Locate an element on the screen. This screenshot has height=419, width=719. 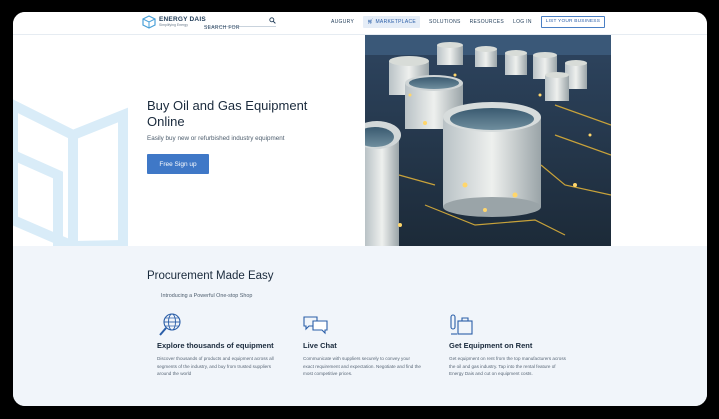
section-title: Procurement Made Easy is located at coordinates (210, 276).